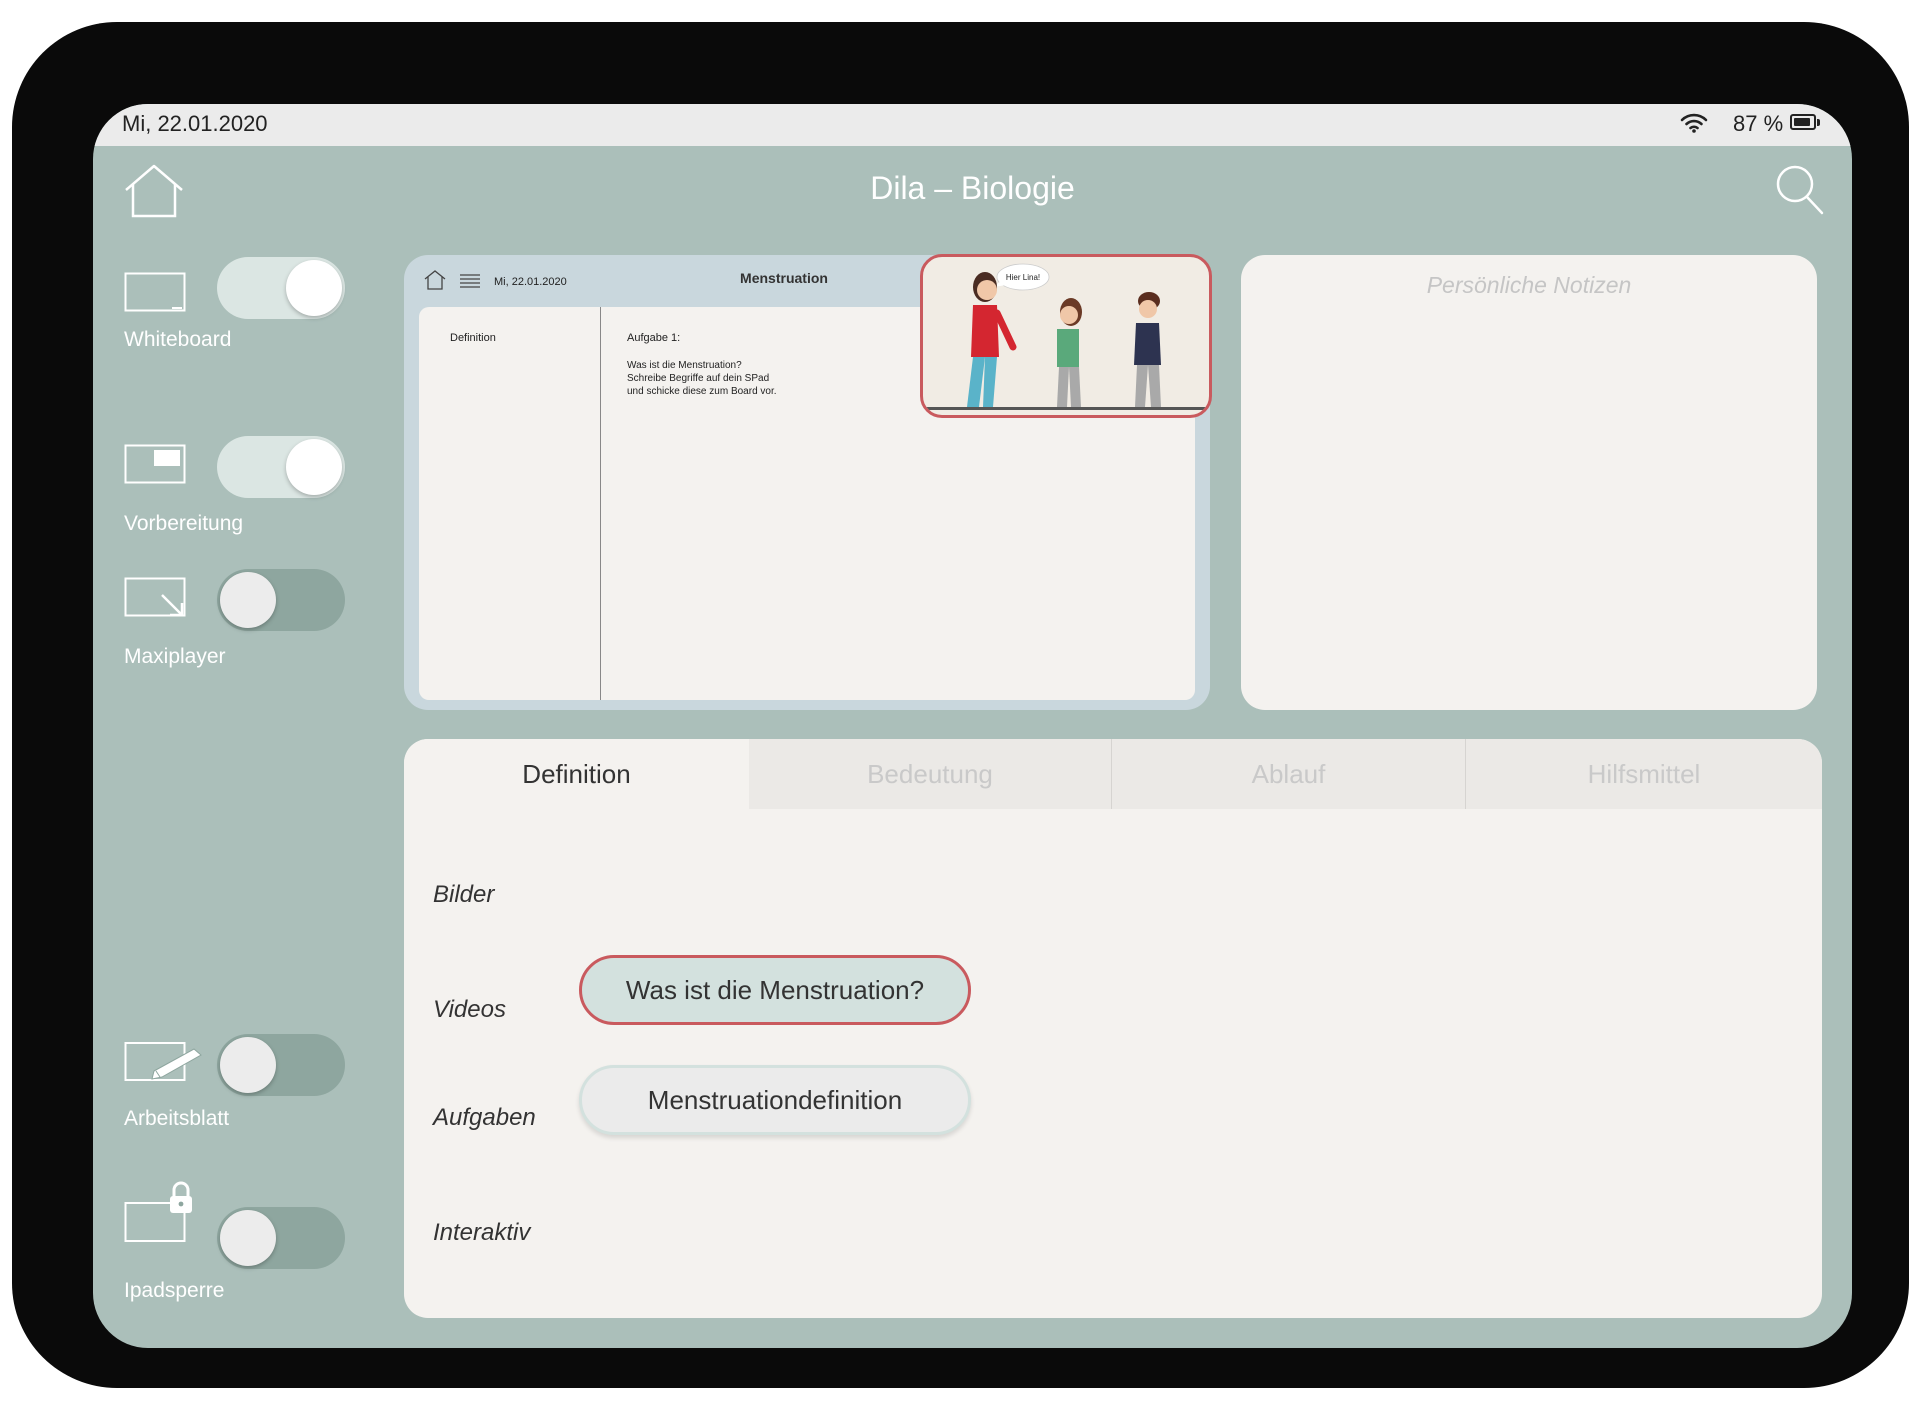 The height and width of the screenshot is (1403, 1920). Describe the element at coordinates (930, 774) in the screenshot. I see `tab-bedeutung: Bedeutung` at that location.